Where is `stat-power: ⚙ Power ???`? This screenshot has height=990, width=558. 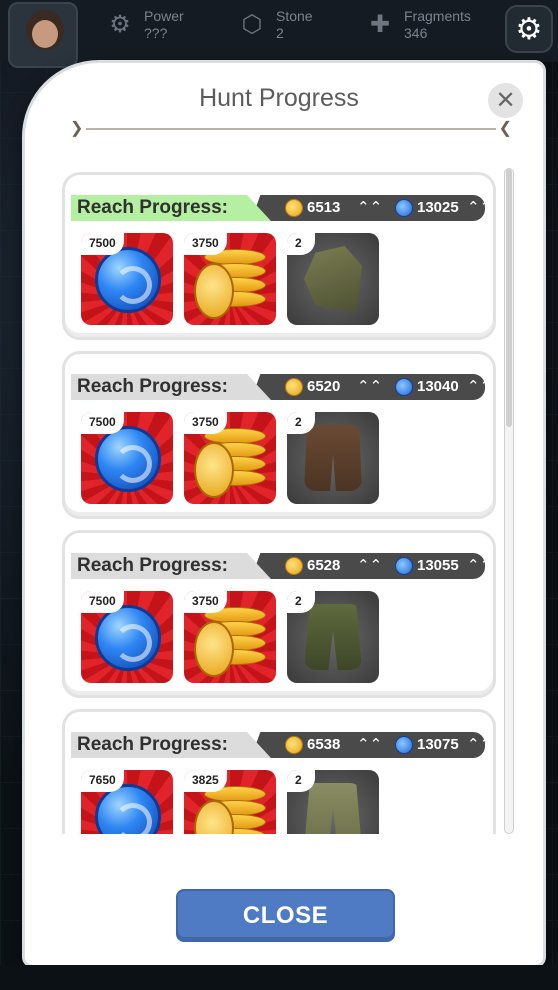
stat-power: ⚙ Power ??? is located at coordinates (144, 30).